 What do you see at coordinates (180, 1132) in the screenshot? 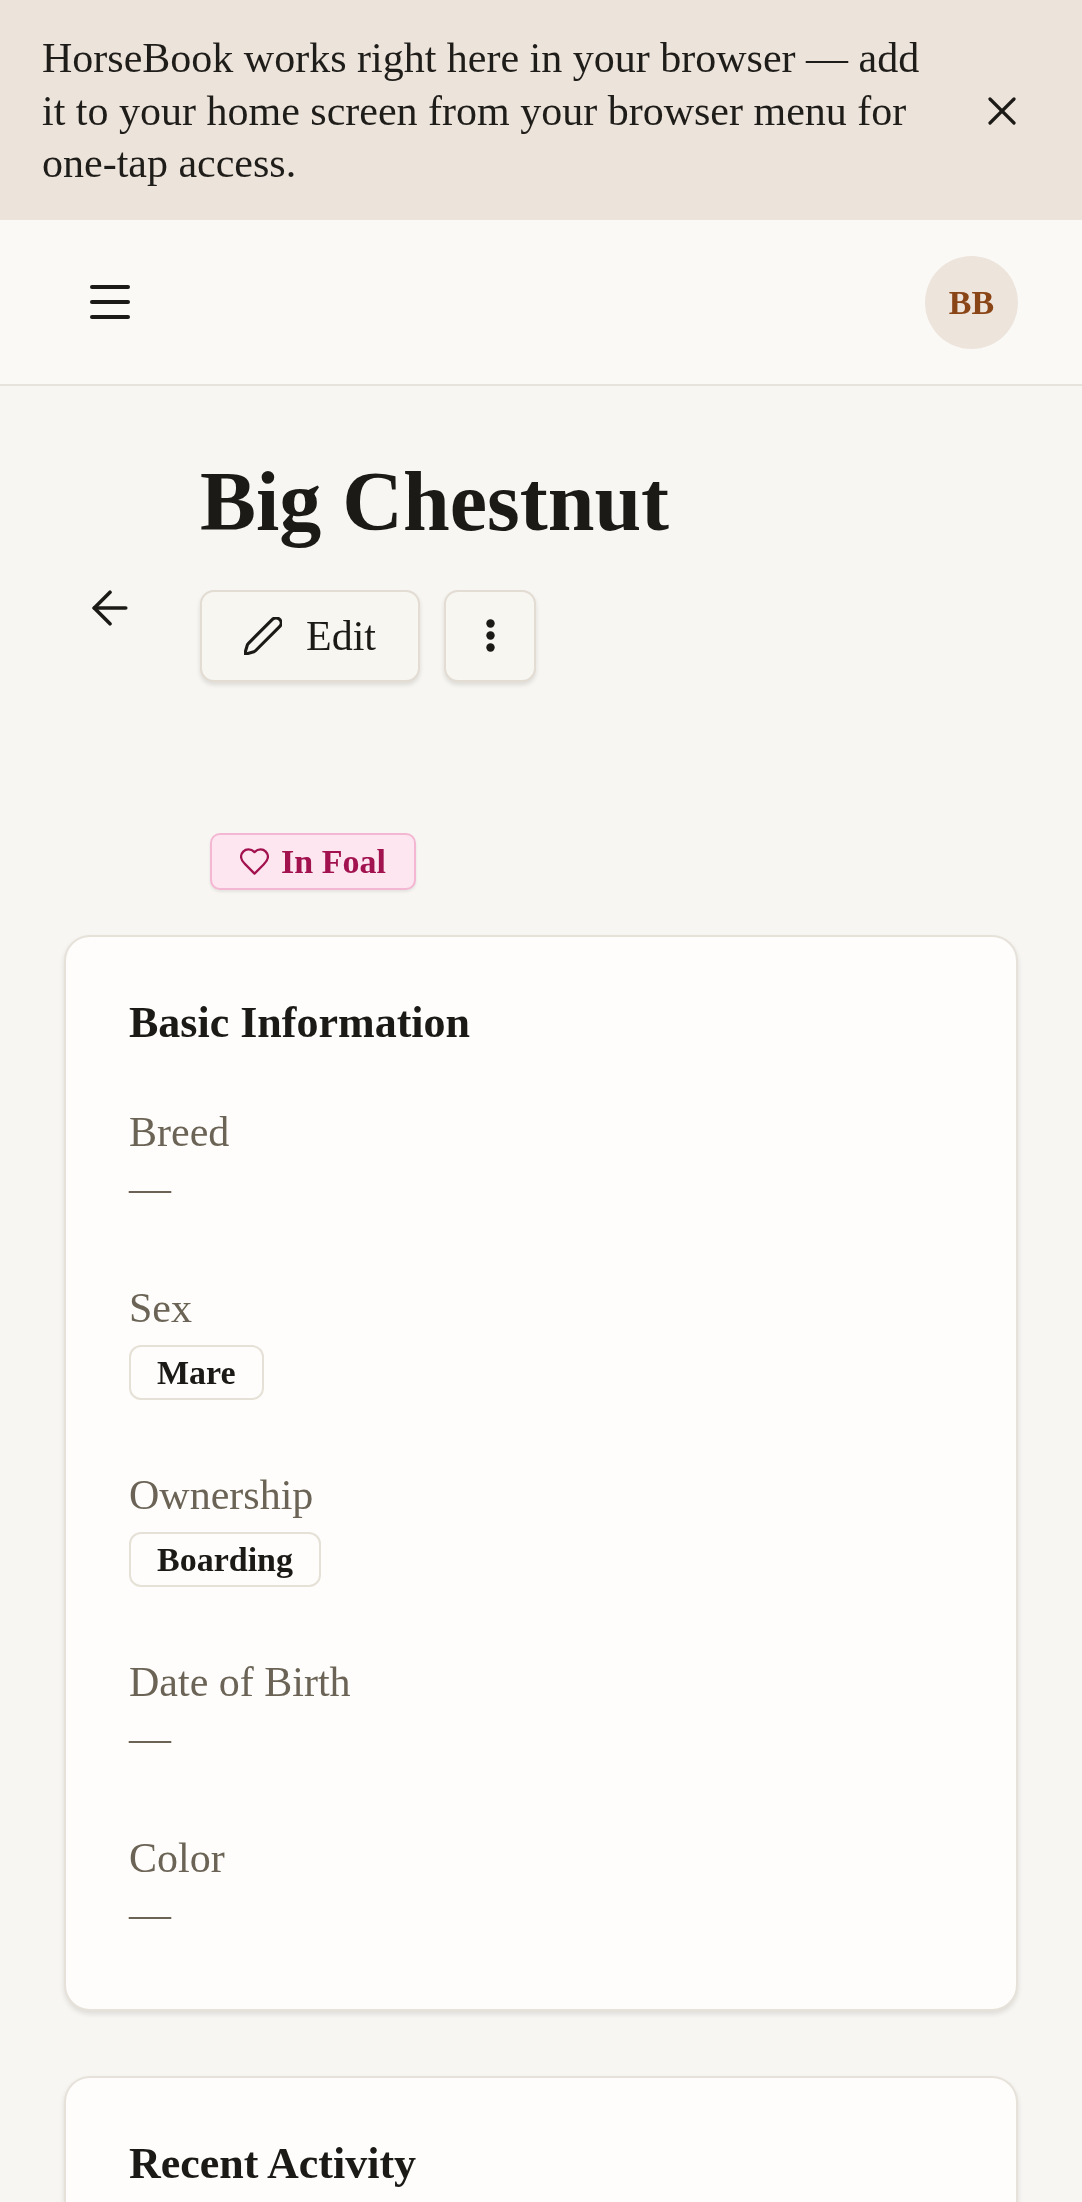
I see `field-label: Breed` at bounding box center [180, 1132].